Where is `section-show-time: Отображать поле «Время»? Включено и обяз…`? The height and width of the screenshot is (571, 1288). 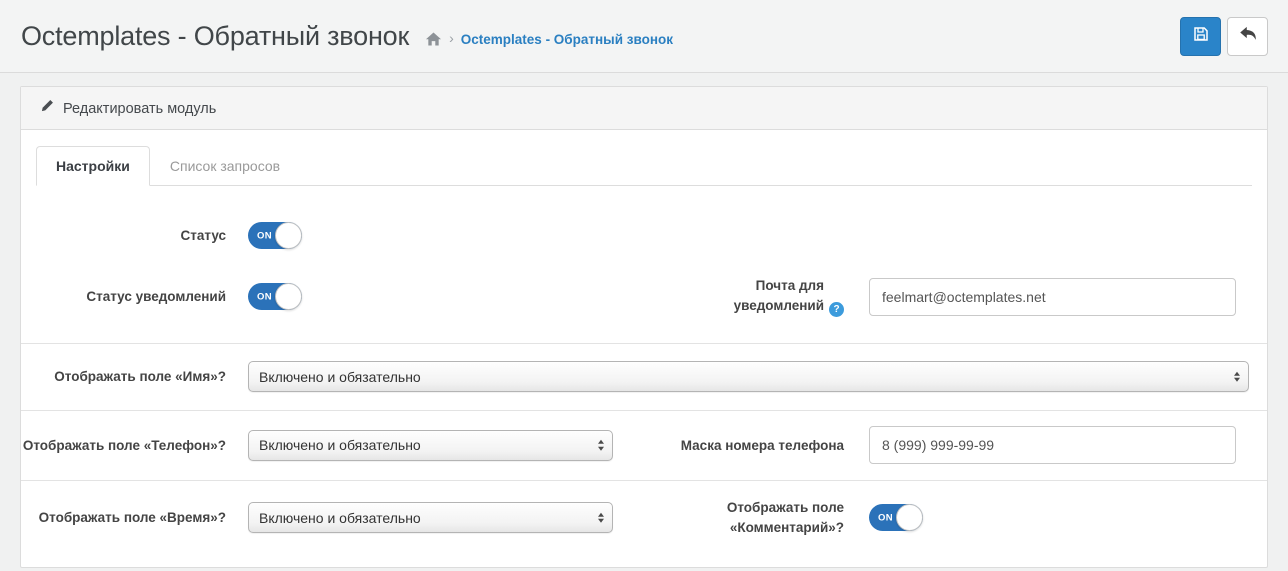
section-show-time: Отображать поле «Время»? Включено и обяз… is located at coordinates (644, 523).